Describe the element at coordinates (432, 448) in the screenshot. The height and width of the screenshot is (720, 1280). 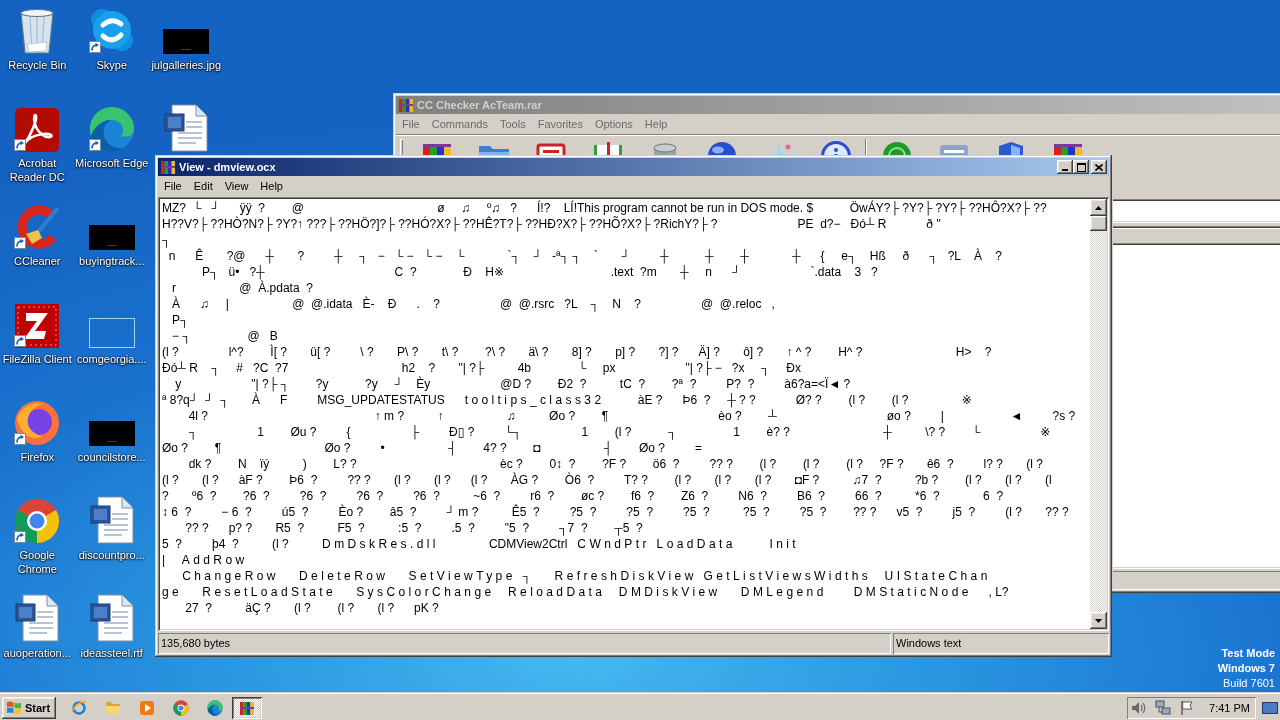
I see `text-line: Øo ? ¶ Øo ? • ┤ 4? ? ◘ ┤ Øo ? =` at that location.